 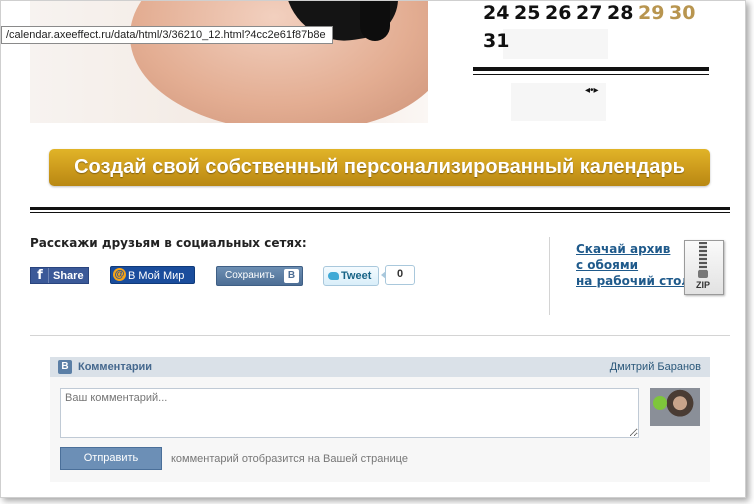 What do you see at coordinates (115, 367) in the screenshot?
I see `comments-title: Комментарии` at bounding box center [115, 367].